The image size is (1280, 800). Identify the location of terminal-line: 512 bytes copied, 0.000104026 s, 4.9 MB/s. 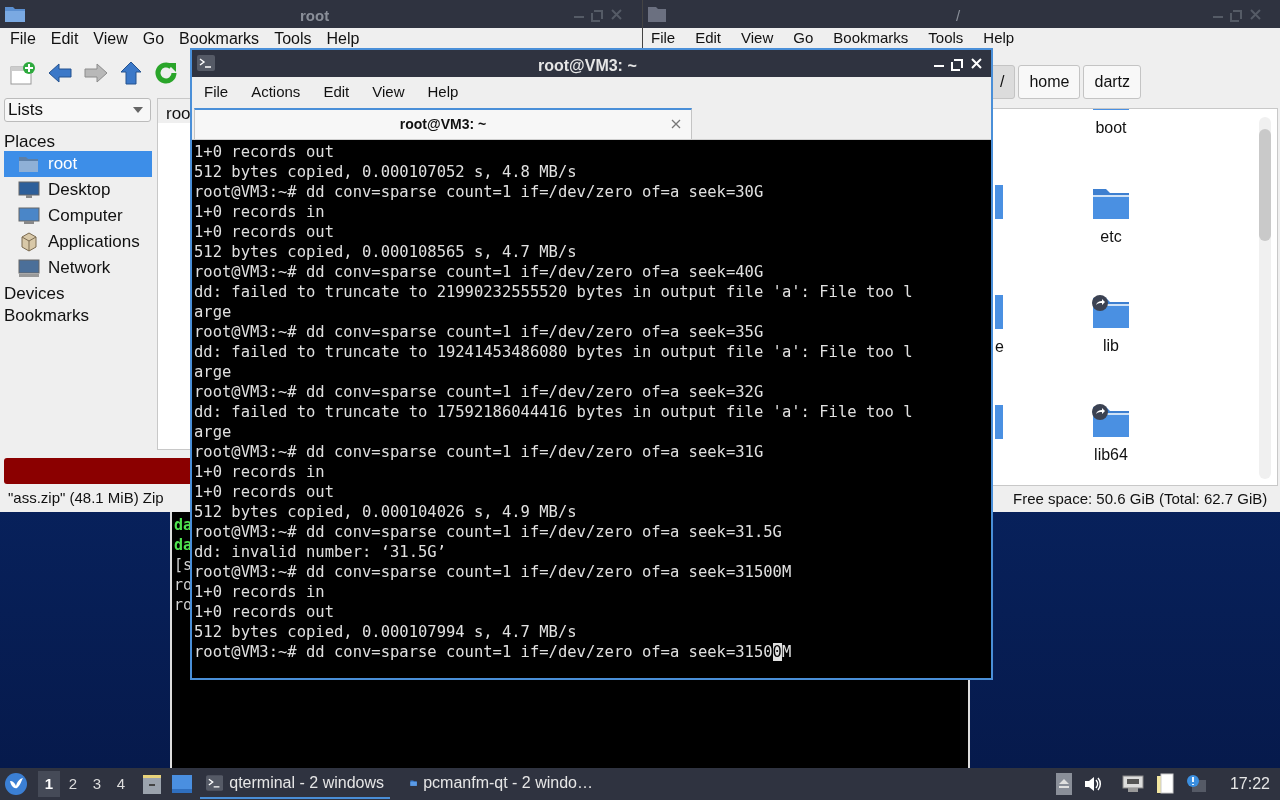
(386, 512).